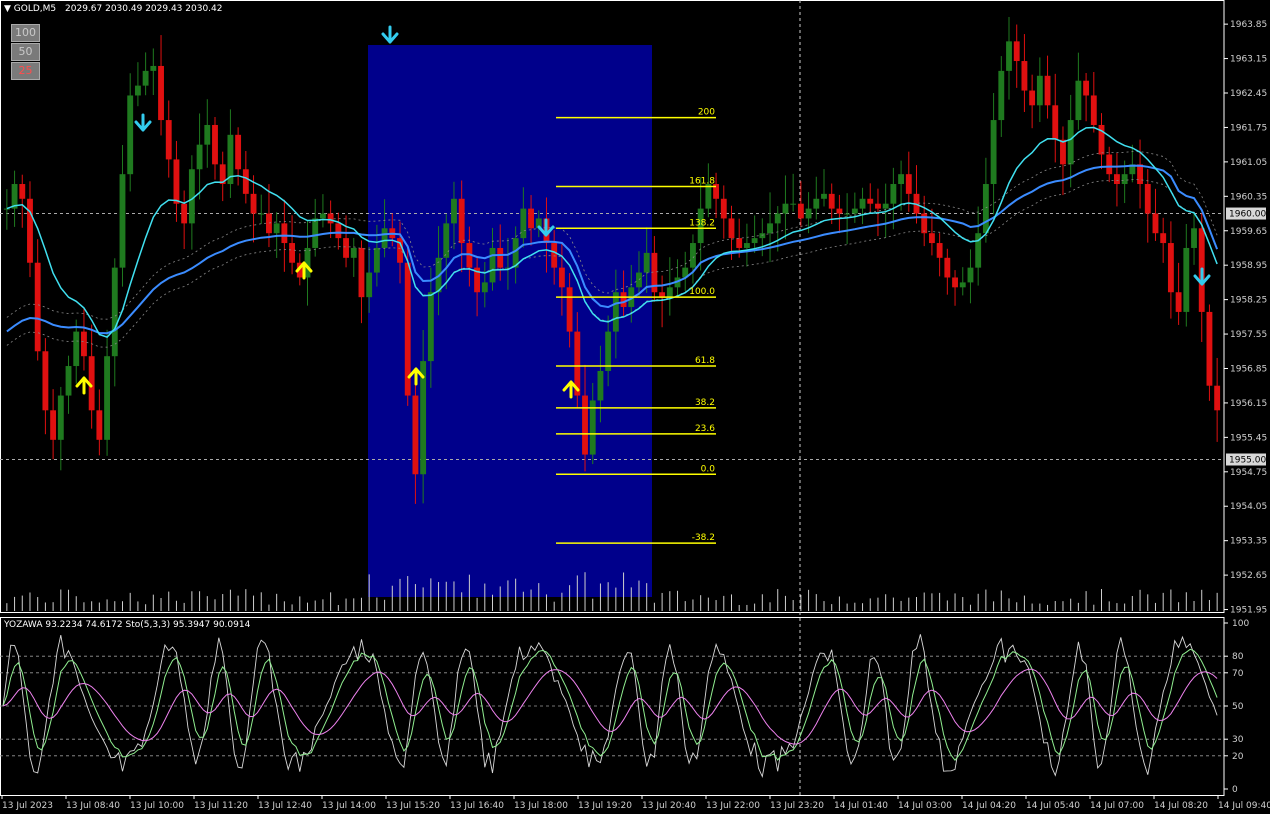 The height and width of the screenshot is (814, 1270). I want to click on y-tick-label: 1960.35, so click(1248, 197).